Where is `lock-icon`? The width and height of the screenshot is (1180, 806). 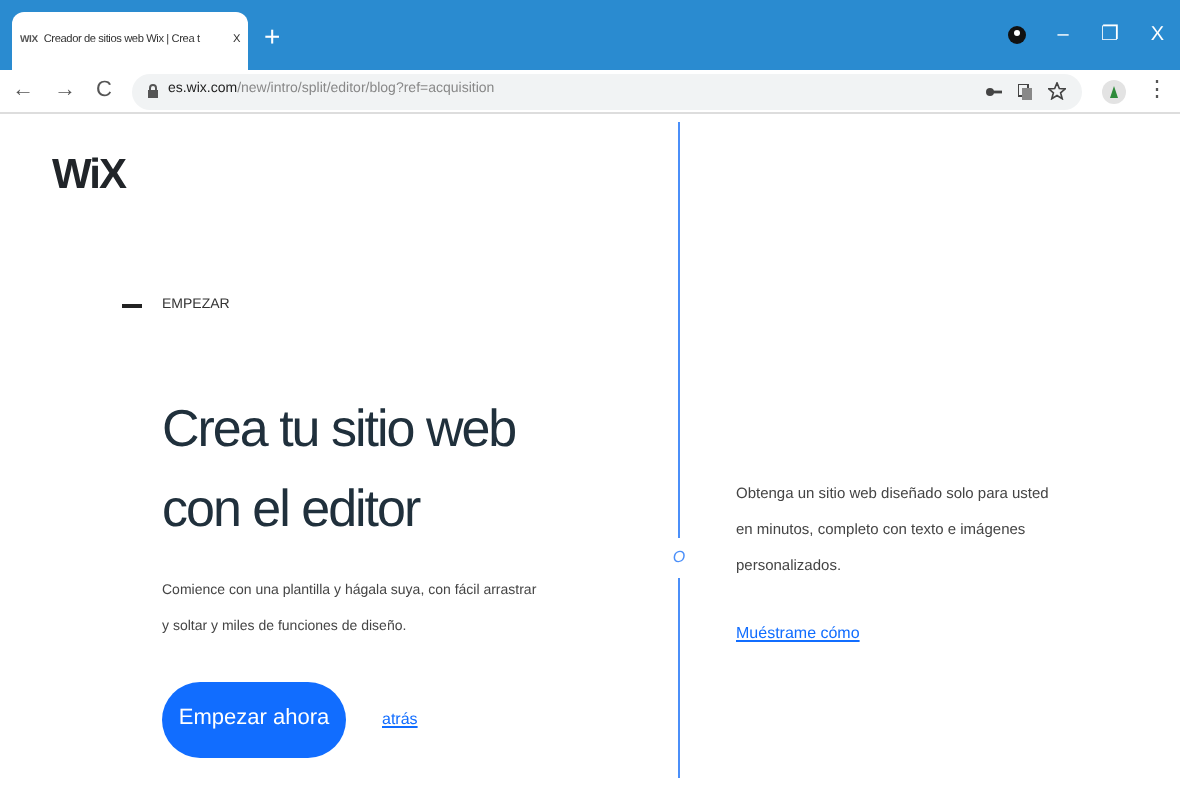 lock-icon is located at coordinates (152, 91).